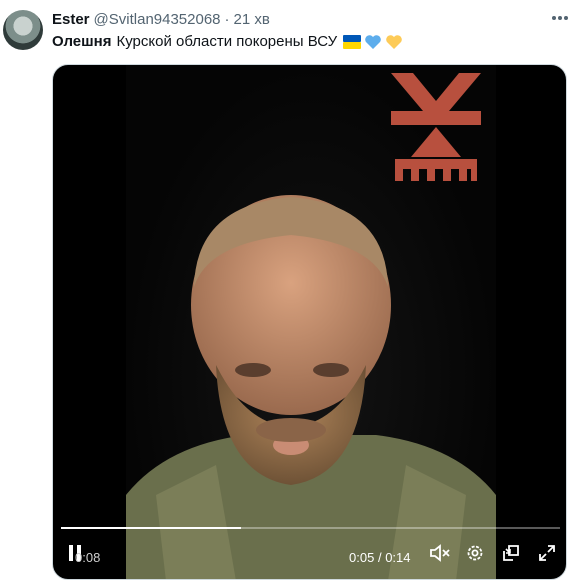 The height and width of the screenshot is (588, 579). Describe the element at coordinates (436, 127) in the screenshot. I see `channel-logo-icon` at that location.